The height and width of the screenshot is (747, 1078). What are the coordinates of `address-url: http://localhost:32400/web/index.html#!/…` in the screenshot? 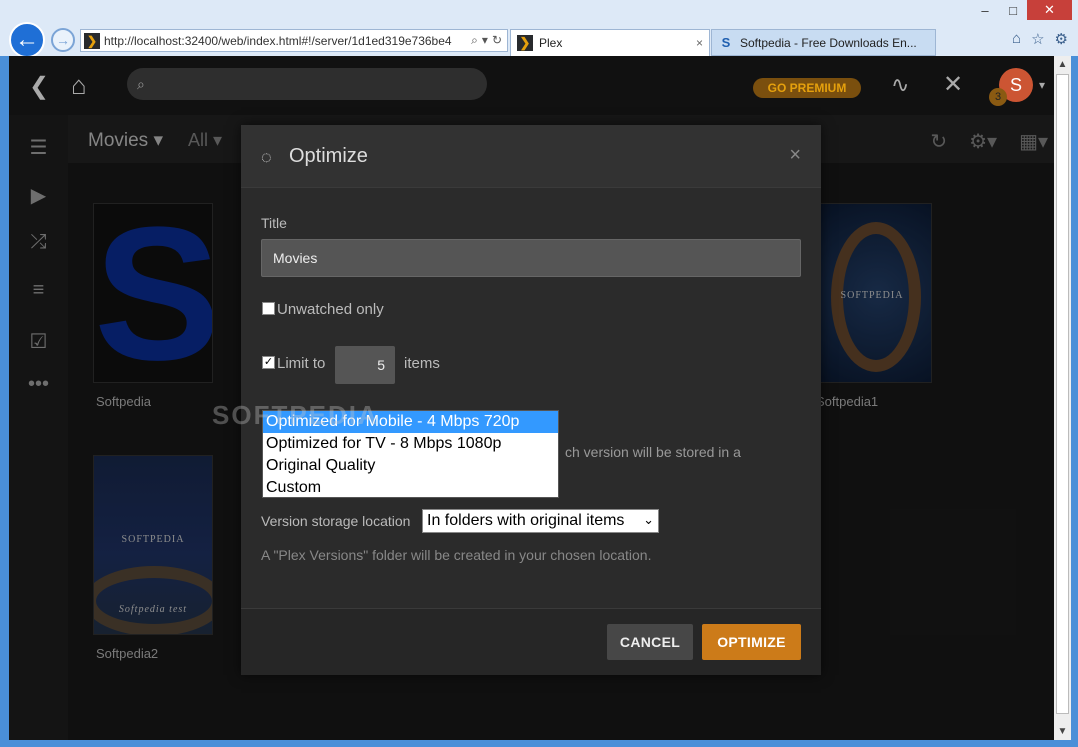 It's located at (285, 41).